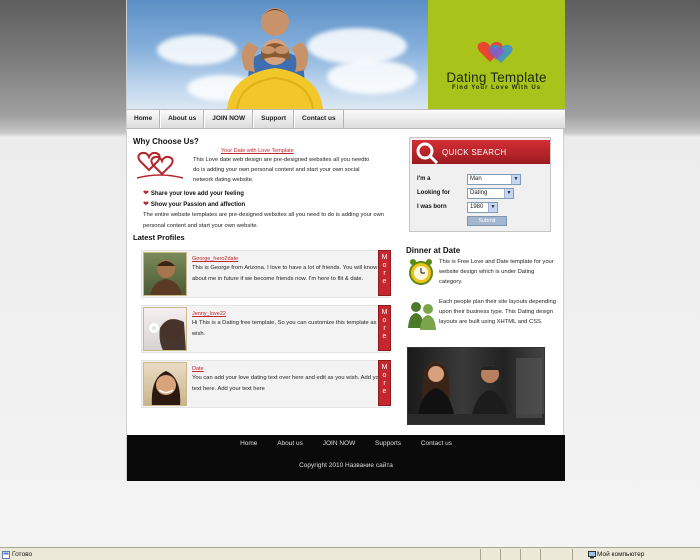 This screenshot has height=560, width=700. I want to click on quick-search-title: QUICK SEARCH, so click(474, 152).